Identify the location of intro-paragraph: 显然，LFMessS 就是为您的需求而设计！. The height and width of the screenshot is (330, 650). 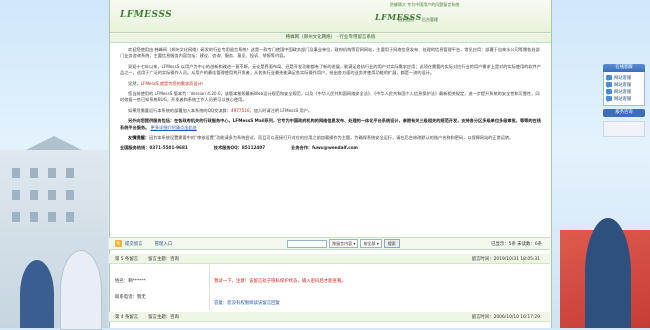
(167, 83).